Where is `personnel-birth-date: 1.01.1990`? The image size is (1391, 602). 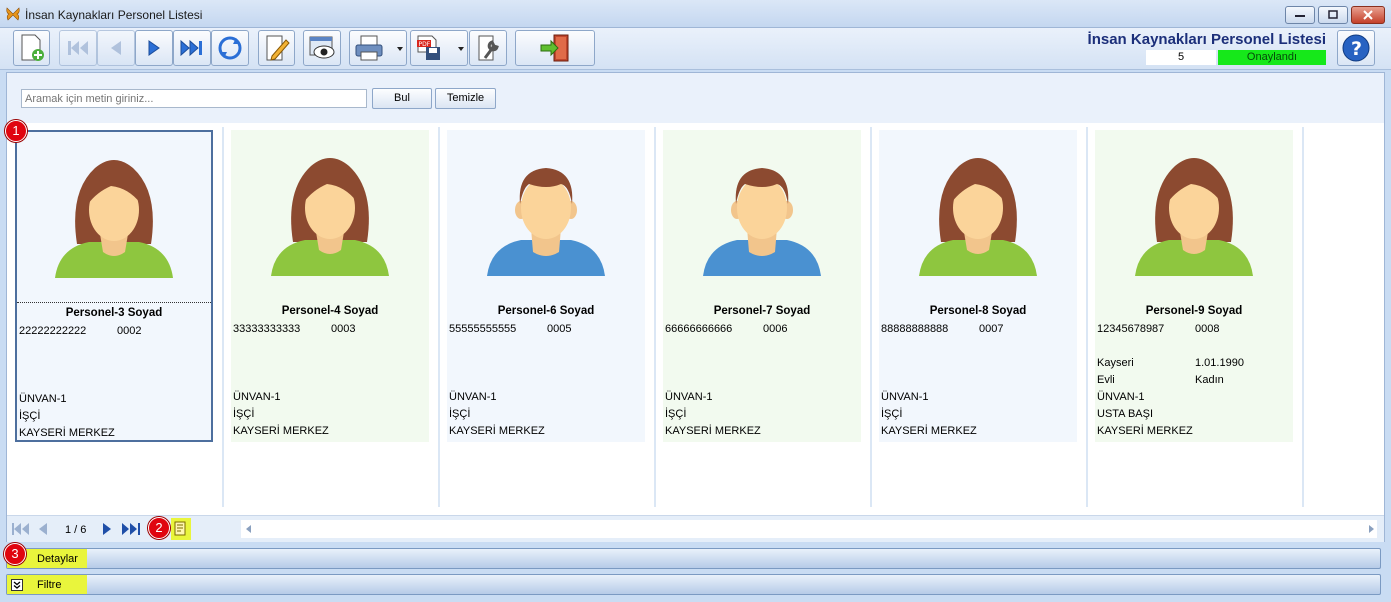
personnel-birth-date: 1.01.1990 is located at coordinates (1219, 363).